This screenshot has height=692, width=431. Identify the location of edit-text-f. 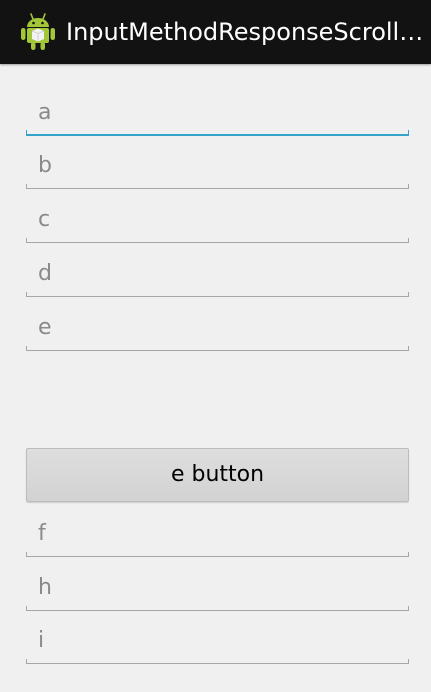
(217, 535).